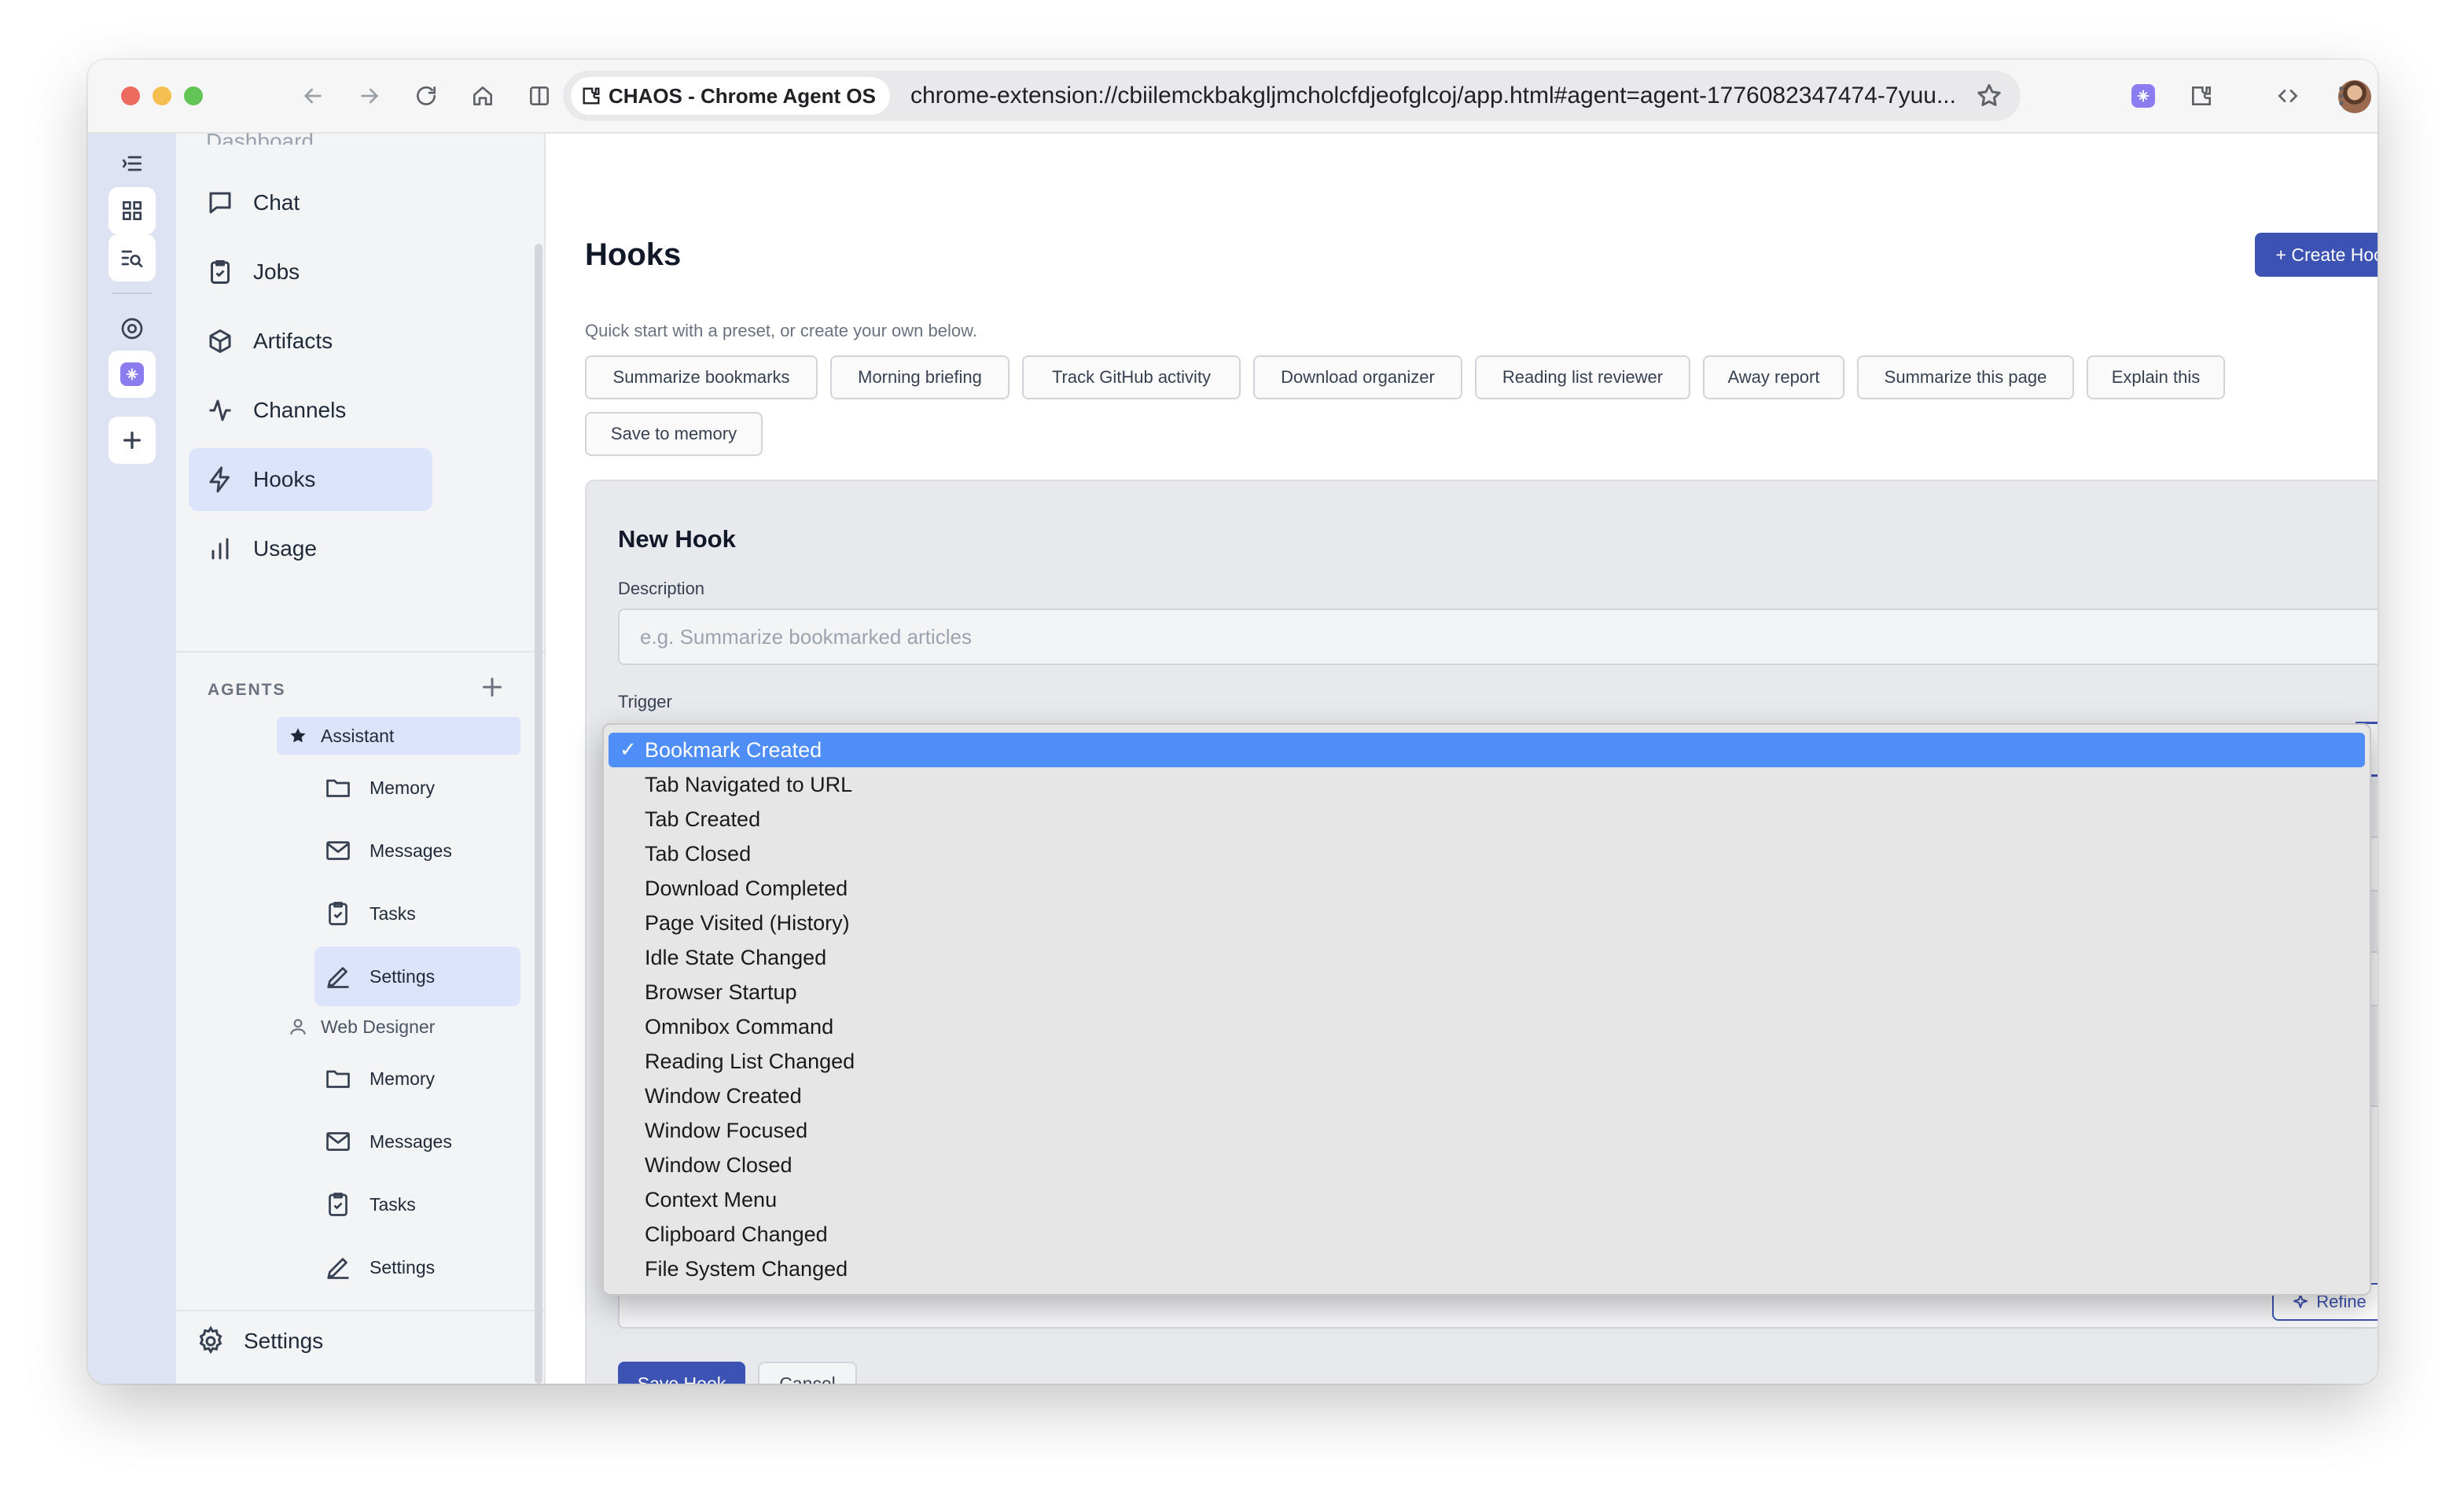 This screenshot has width=2464, height=1500. I want to click on reload-icon, so click(426, 96).